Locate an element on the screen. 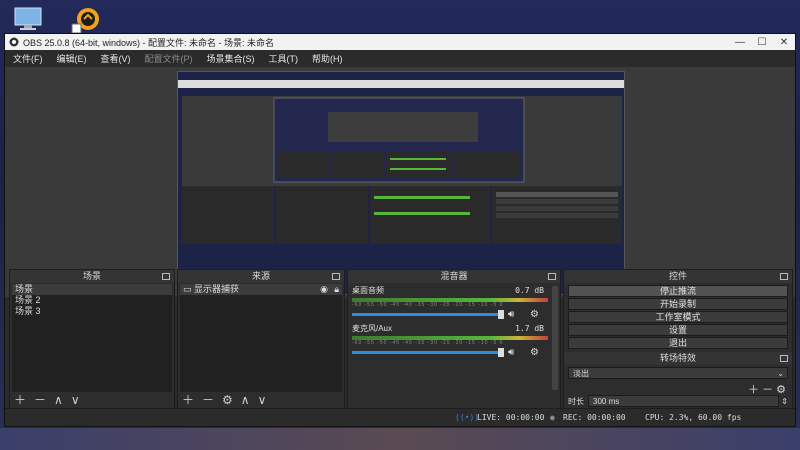  duration-field: 300 ms is located at coordinates (684, 401).